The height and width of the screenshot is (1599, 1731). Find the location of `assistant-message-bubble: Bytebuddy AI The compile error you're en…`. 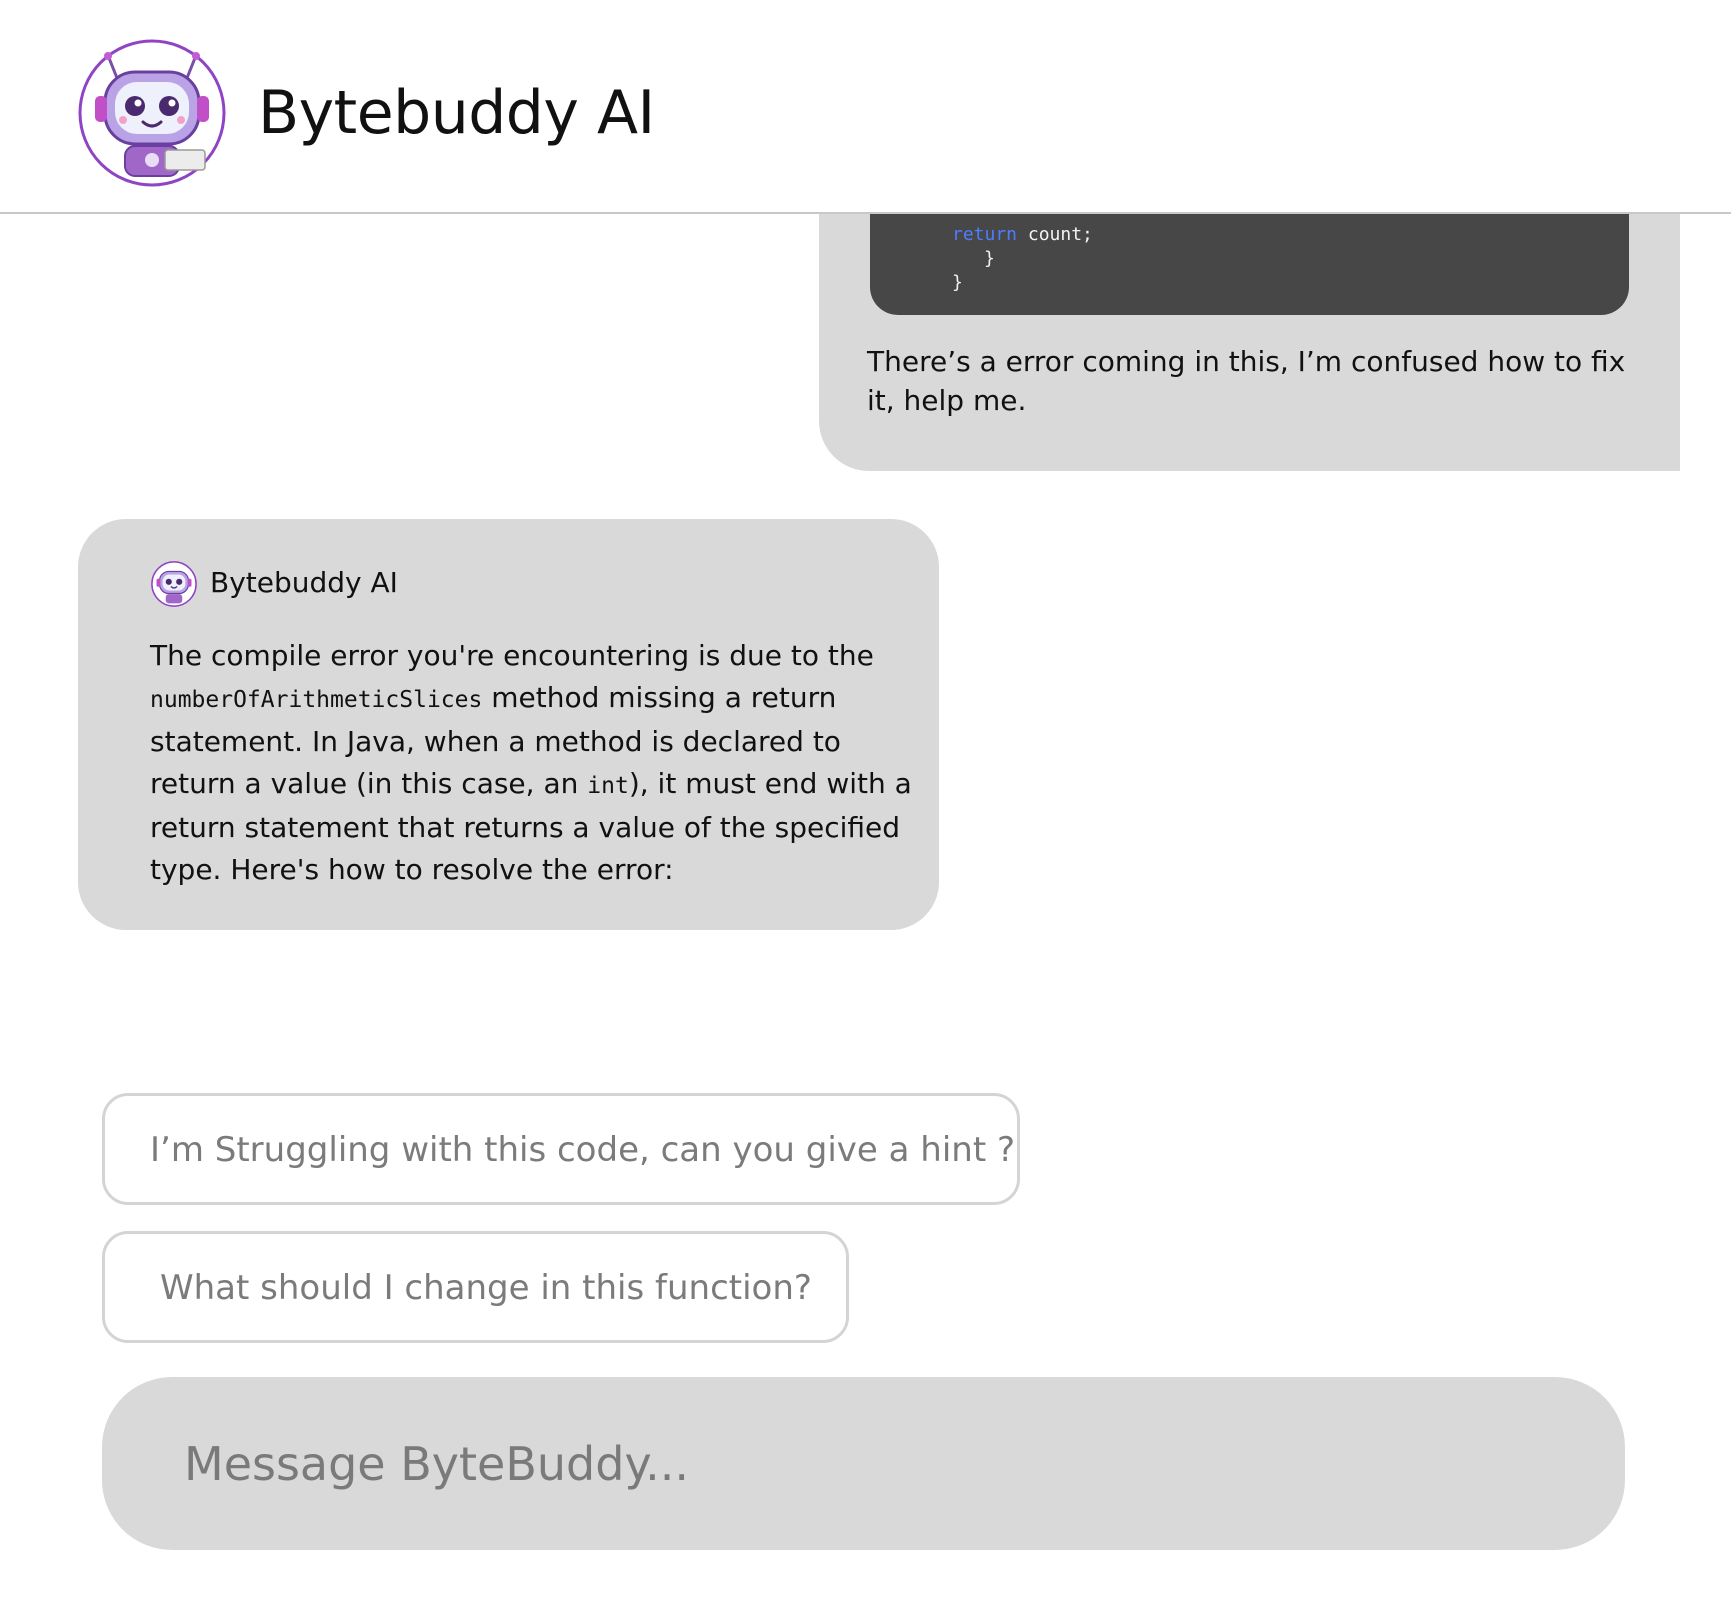

assistant-message-bubble: Bytebuddy AI The compile error you're en… is located at coordinates (508, 724).